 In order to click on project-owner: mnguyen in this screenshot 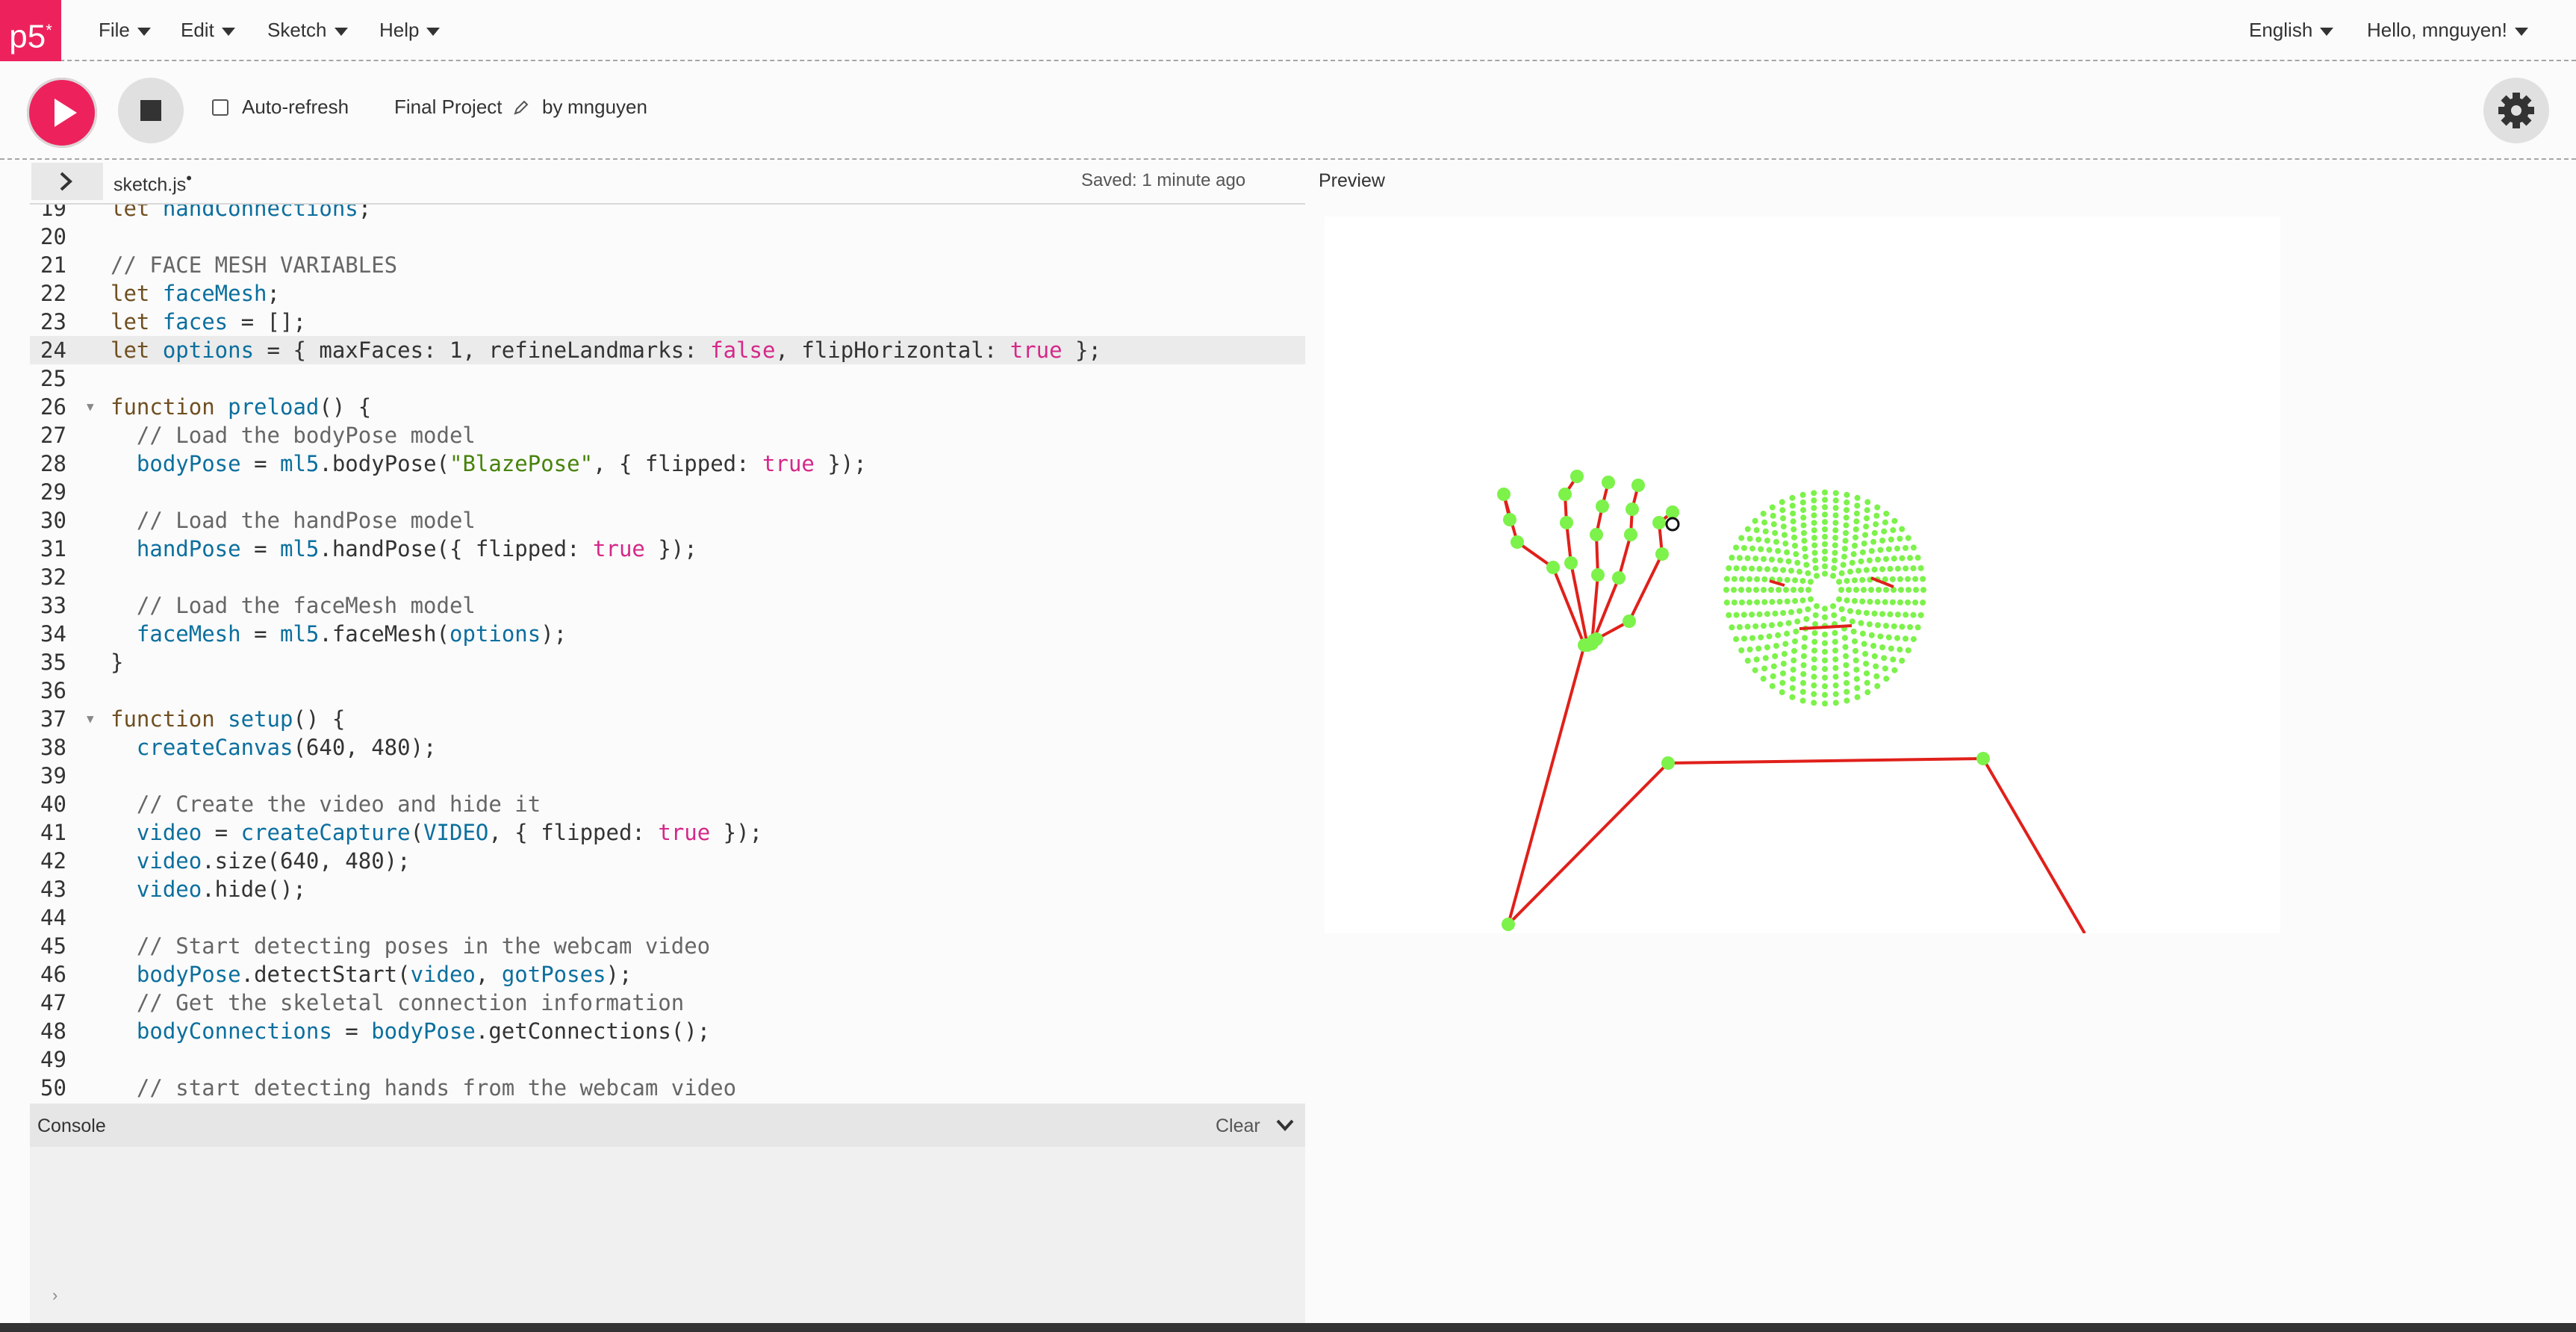, I will do `click(607, 107)`.